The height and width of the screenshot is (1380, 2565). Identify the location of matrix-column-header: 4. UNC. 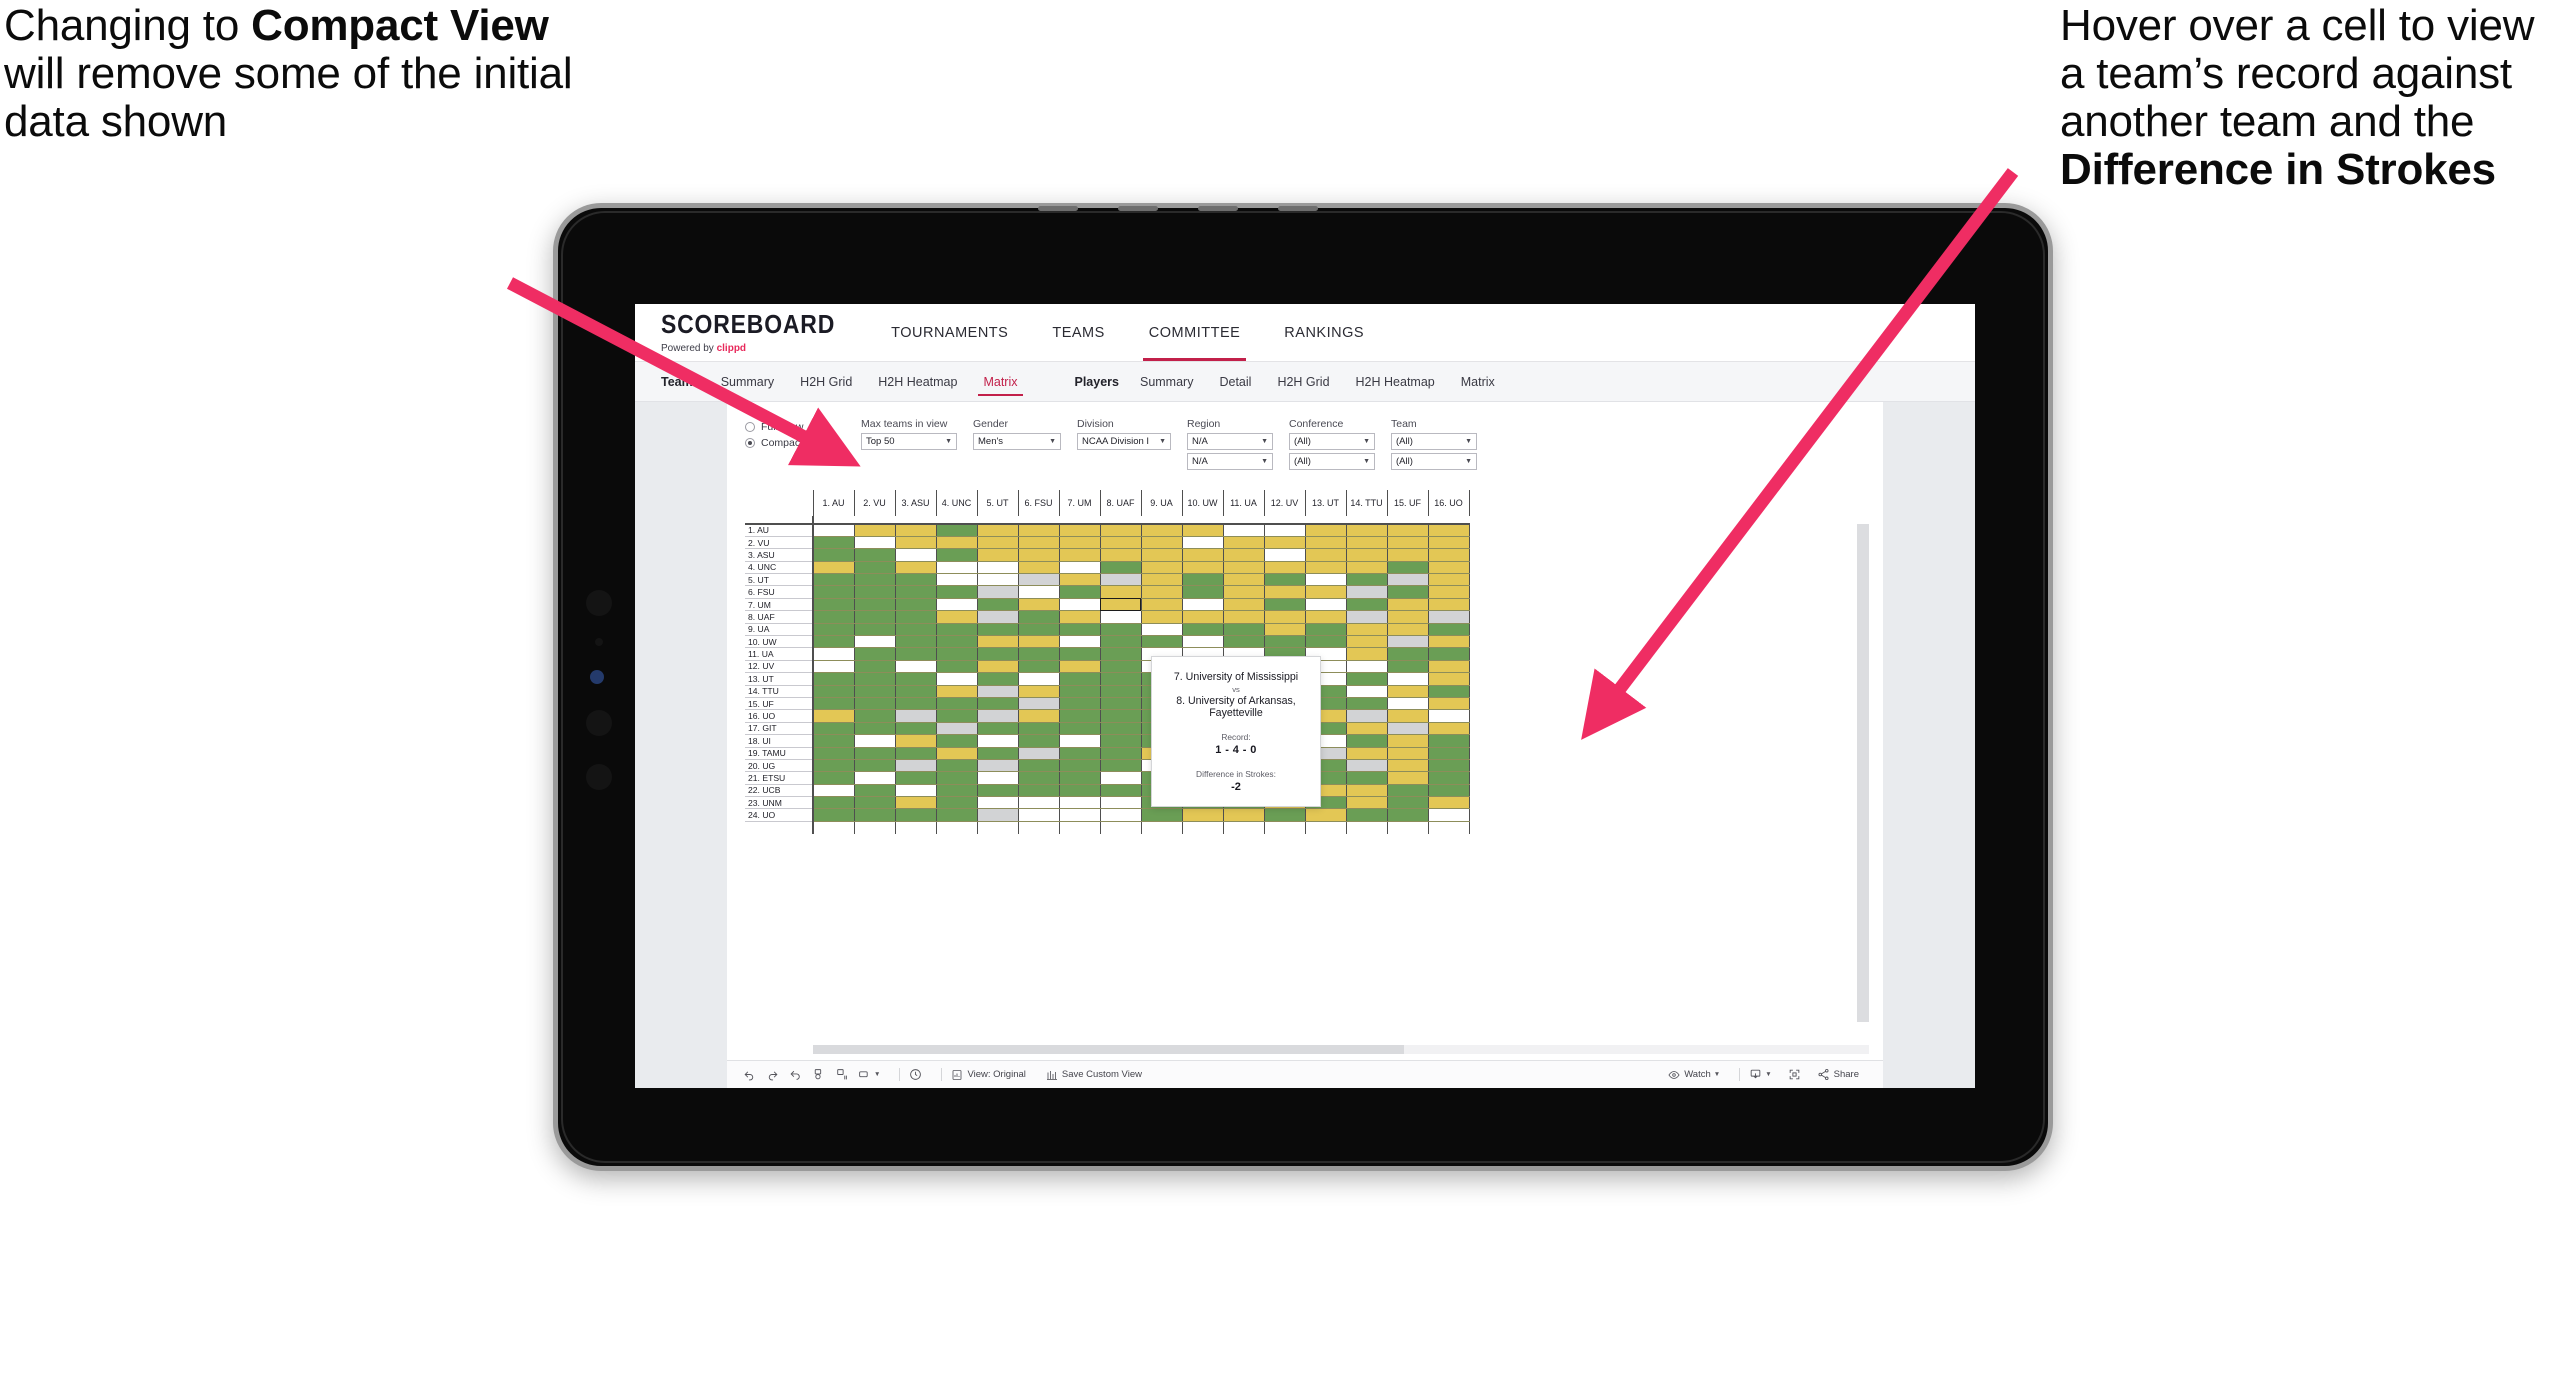
(956, 503).